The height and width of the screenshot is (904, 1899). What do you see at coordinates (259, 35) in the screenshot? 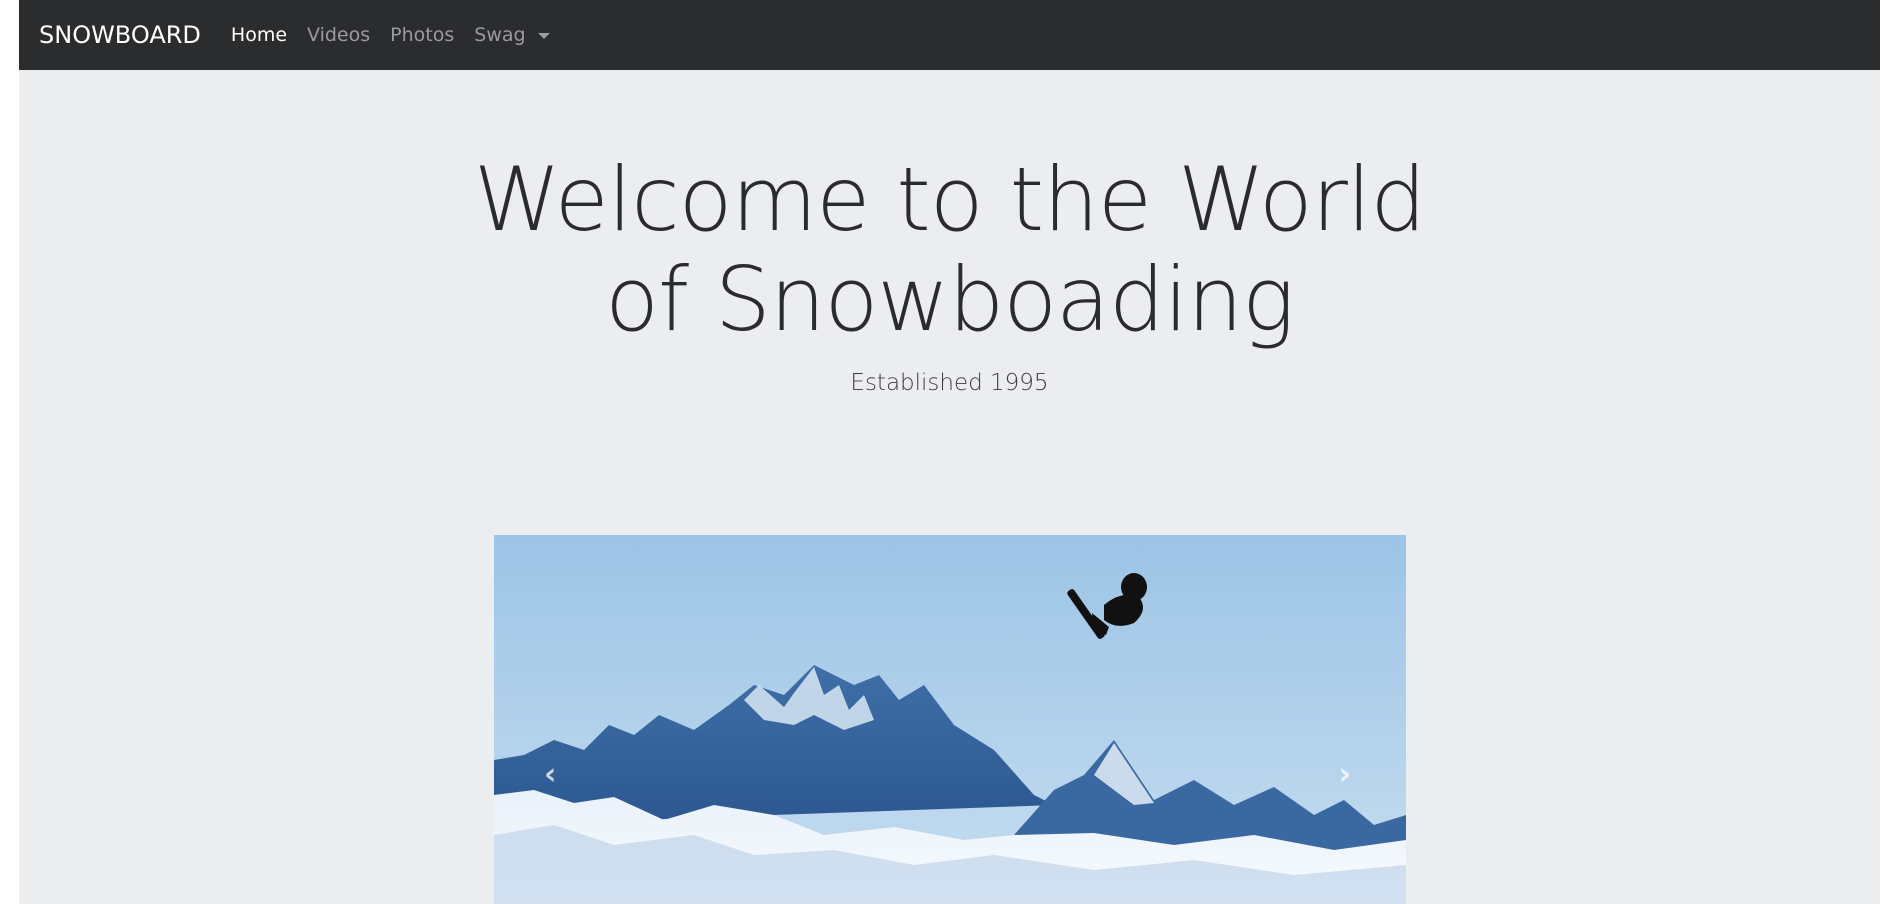
I see `nav-item-home: Home` at bounding box center [259, 35].